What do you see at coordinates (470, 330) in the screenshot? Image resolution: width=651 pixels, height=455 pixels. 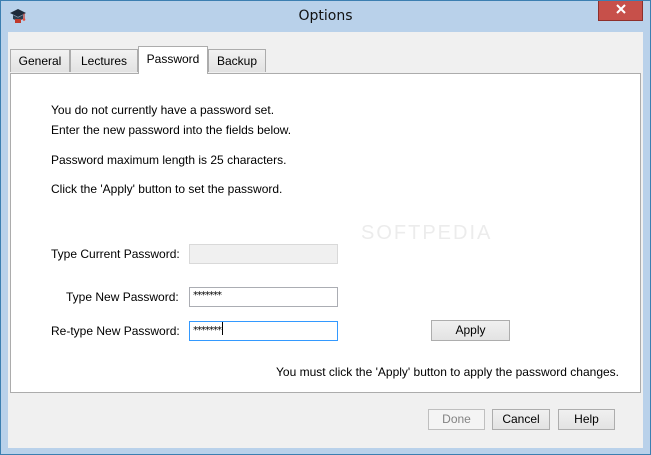 I see `apply-button: Apply` at bounding box center [470, 330].